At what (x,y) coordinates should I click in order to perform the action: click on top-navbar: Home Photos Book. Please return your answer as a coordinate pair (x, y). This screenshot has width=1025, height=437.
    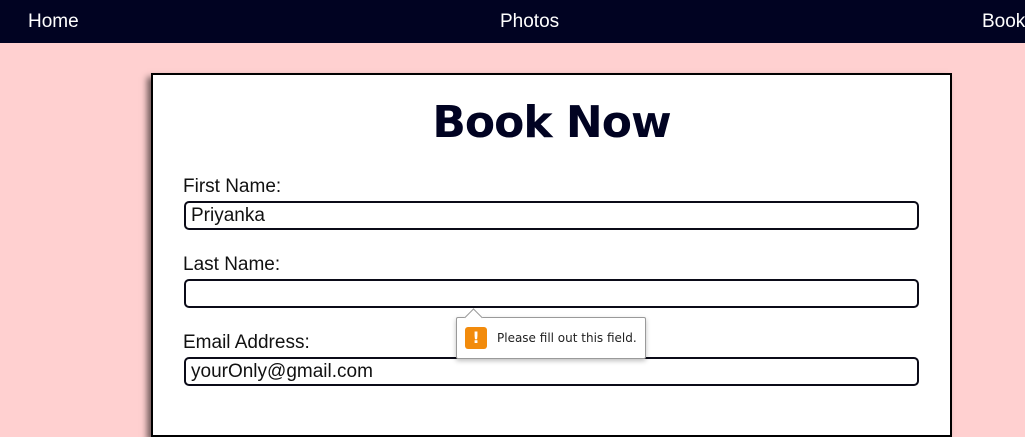
    Looking at the image, I should click on (512, 21).